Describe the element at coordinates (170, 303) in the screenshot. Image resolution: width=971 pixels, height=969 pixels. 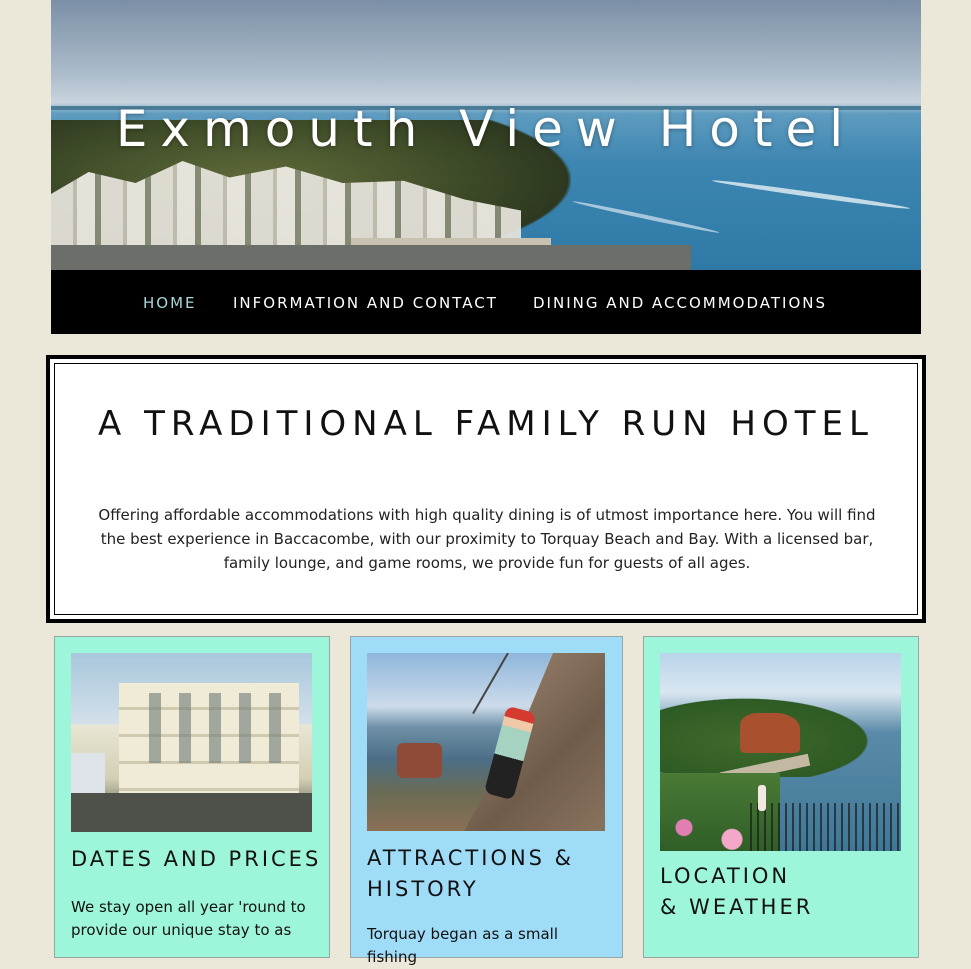
I see `nav-home: HOME` at that location.